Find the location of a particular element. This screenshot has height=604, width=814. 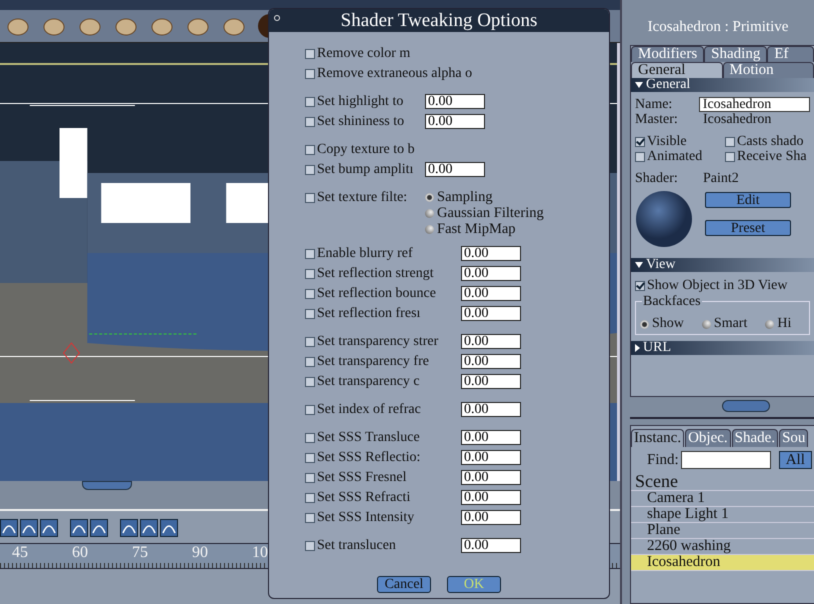

tree-item: Camera 1 is located at coordinates (722, 499).